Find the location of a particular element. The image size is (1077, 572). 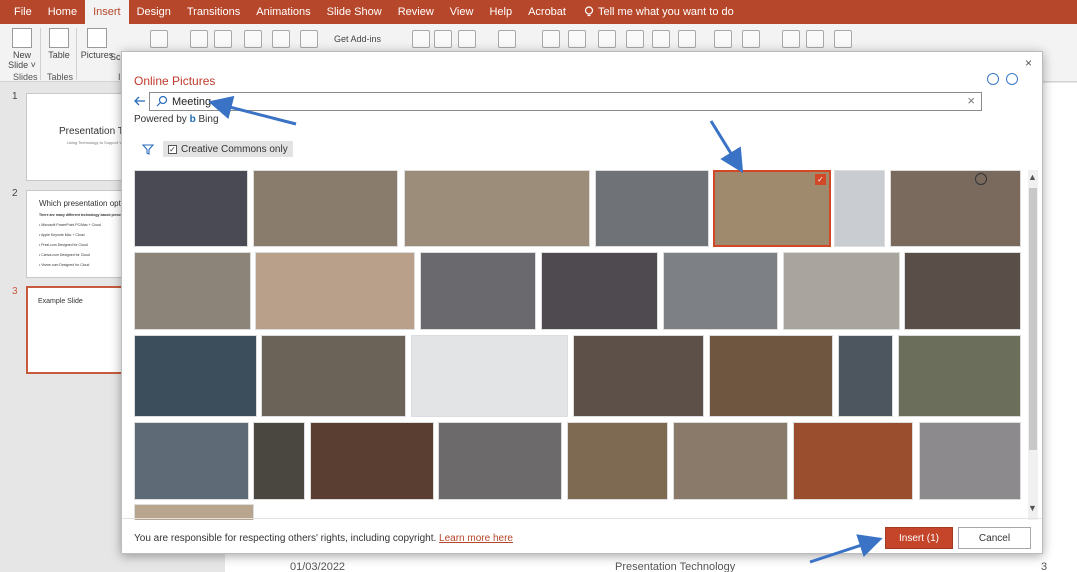

get-addins-button: Get Add-ins is located at coordinates (357, 39).